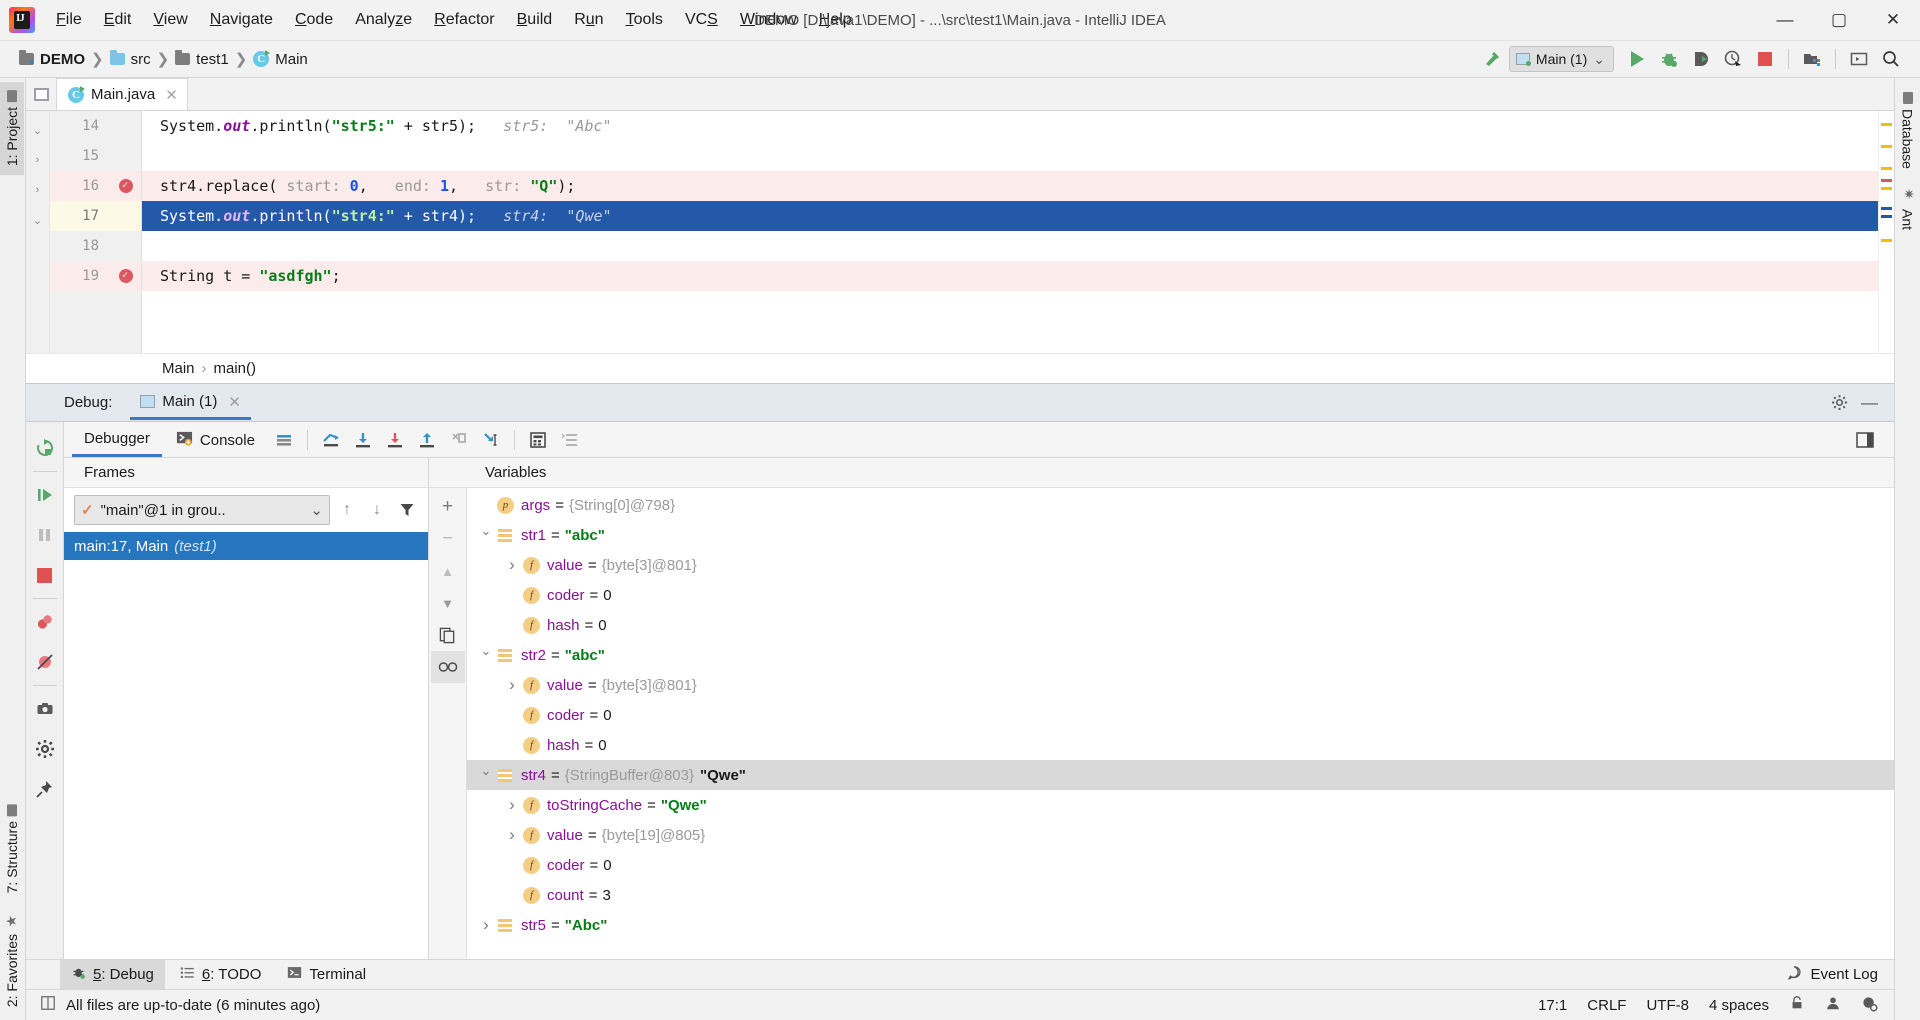 Image resolution: width=1920 pixels, height=1020 pixels. I want to click on menu-window: Window, so click(768, 20).